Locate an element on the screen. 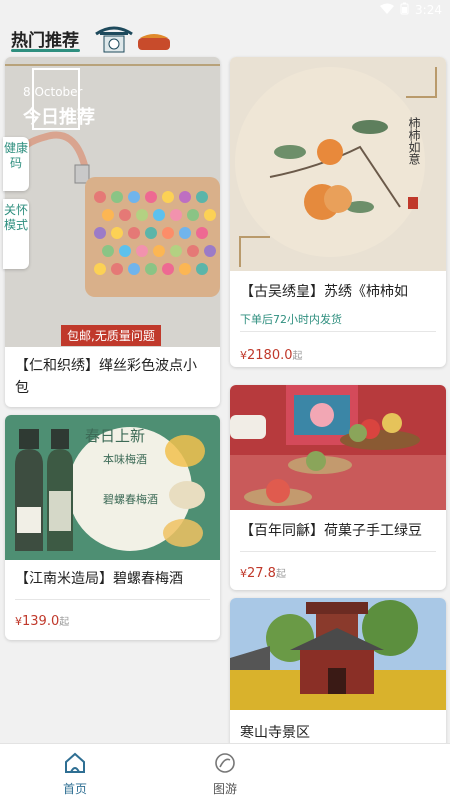 The width and height of the screenshot is (450, 801). price: ¥27.8起 is located at coordinates (263, 573).